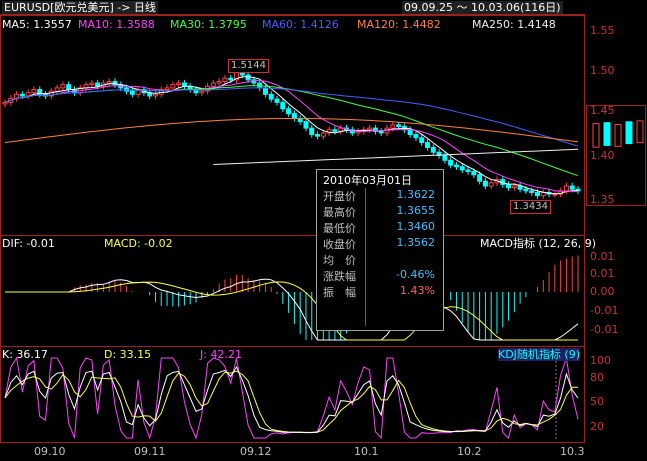 This screenshot has width=647, height=461. I want to click on d-label: D: 33.15, so click(128, 354).